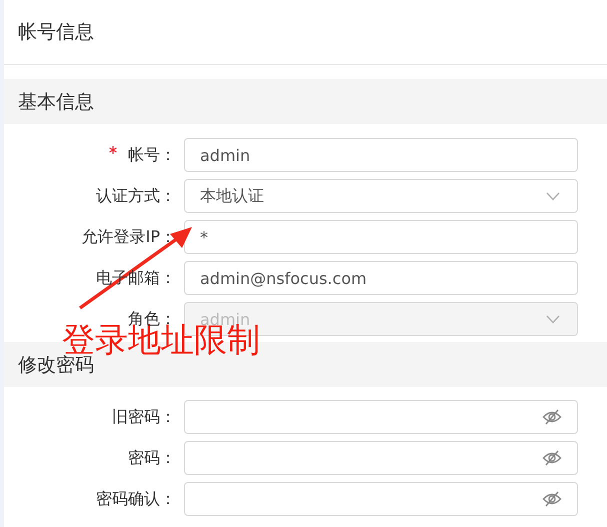 Image resolution: width=607 pixels, height=527 pixels. What do you see at coordinates (381, 196) in the screenshot?
I see `select-field: 本地认证` at bounding box center [381, 196].